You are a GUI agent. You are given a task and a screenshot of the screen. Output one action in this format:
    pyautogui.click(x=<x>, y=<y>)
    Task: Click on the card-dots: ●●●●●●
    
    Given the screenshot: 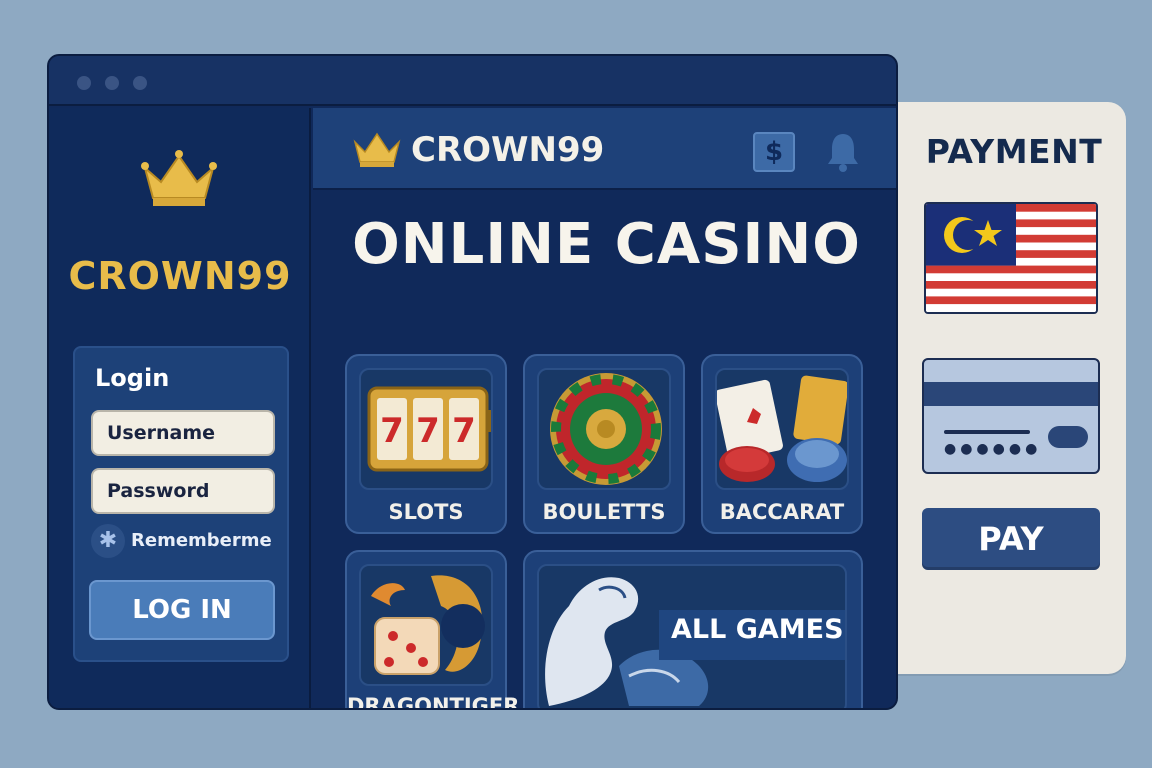 What is the action you would take?
    pyautogui.click(x=993, y=449)
    